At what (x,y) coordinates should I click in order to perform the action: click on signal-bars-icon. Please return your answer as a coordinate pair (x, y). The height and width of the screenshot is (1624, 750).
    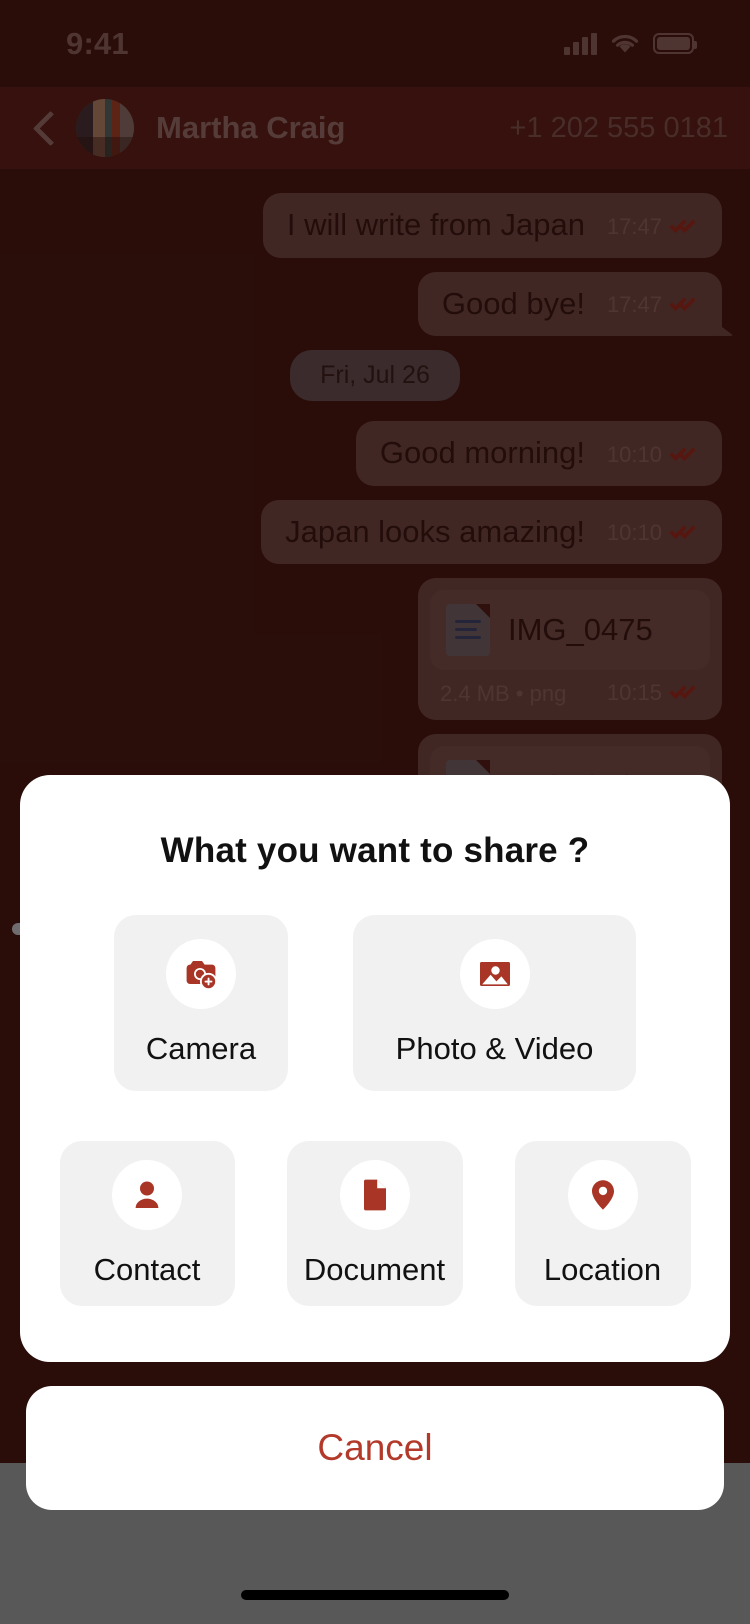
    Looking at the image, I should click on (580, 43).